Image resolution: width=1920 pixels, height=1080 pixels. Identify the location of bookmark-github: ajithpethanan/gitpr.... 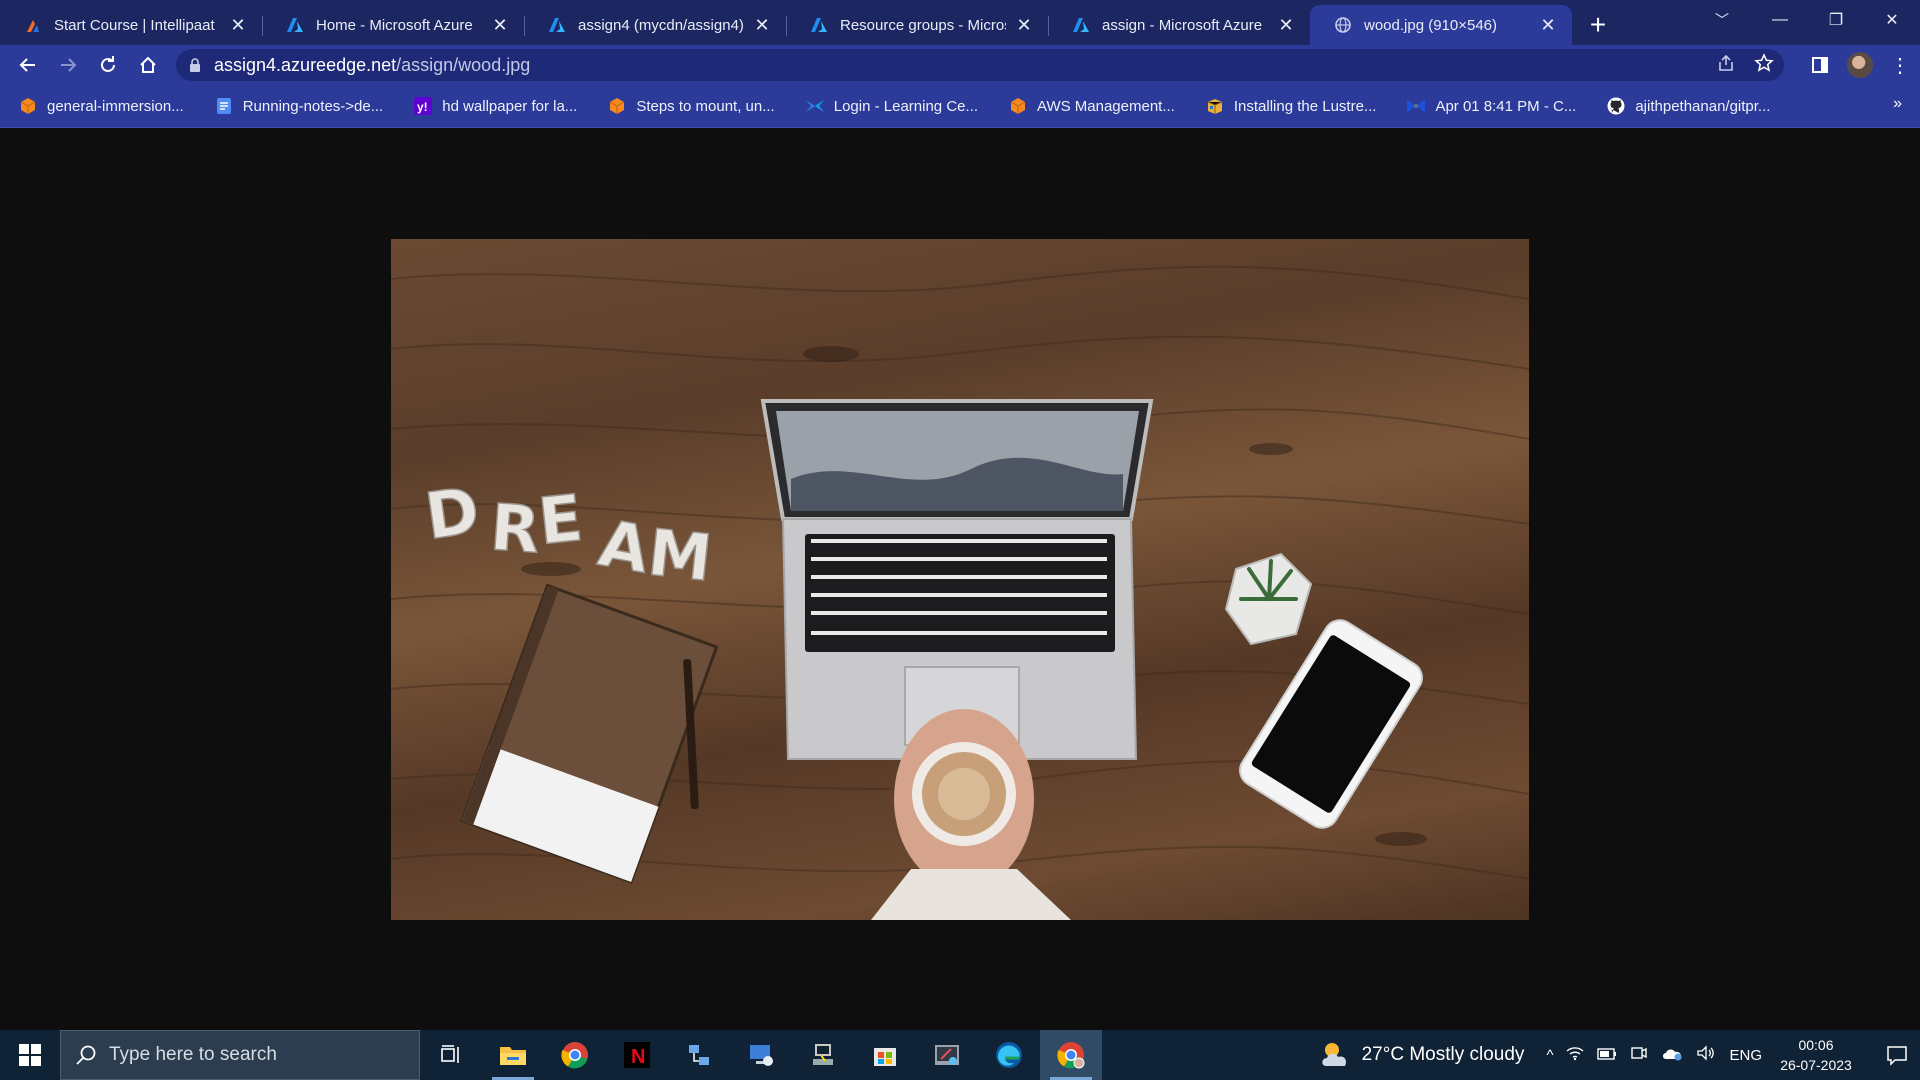
(1685, 106).